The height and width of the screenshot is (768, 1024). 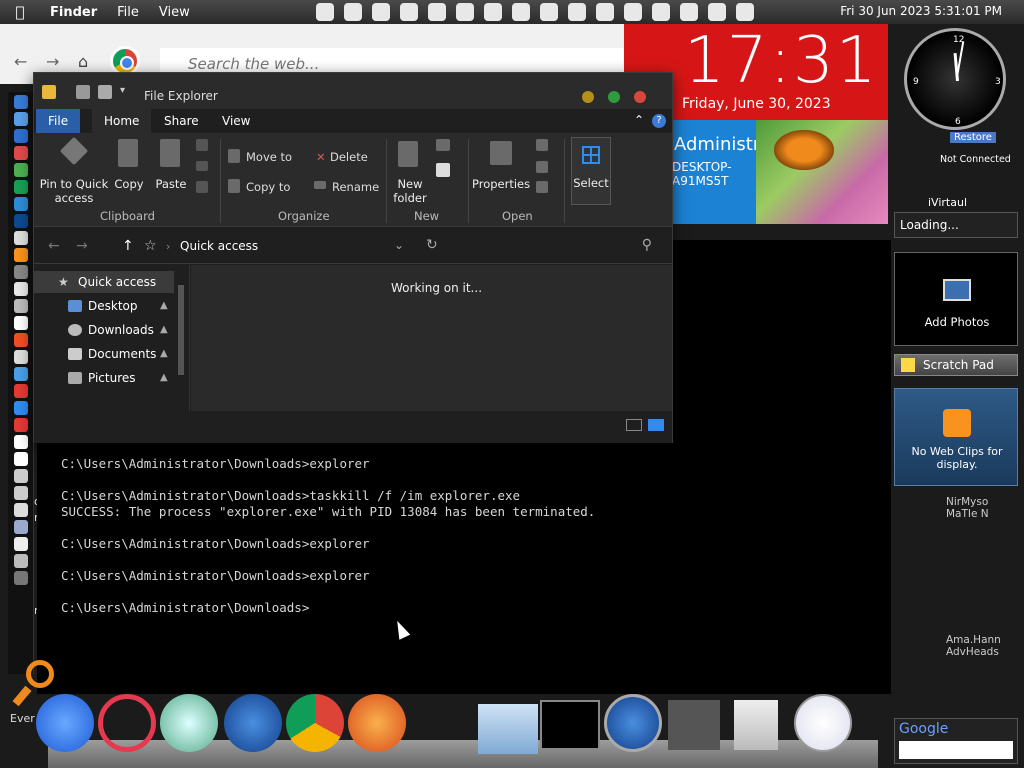 What do you see at coordinates (410, 191) in the screenshot?
I see `new-folder-button: New folder` at bounding box center [410, 191].